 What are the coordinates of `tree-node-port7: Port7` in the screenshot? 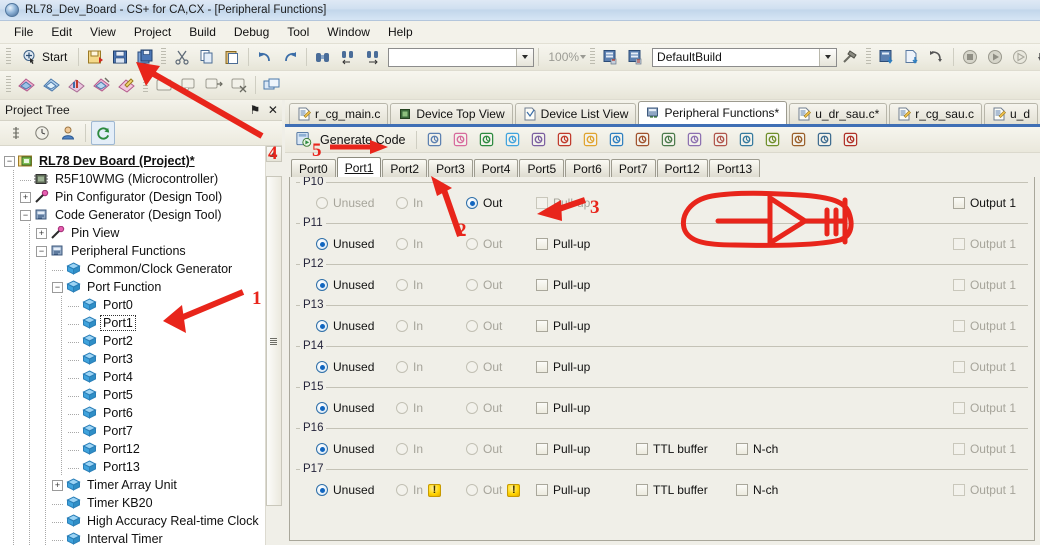 It's located at (135, 431).